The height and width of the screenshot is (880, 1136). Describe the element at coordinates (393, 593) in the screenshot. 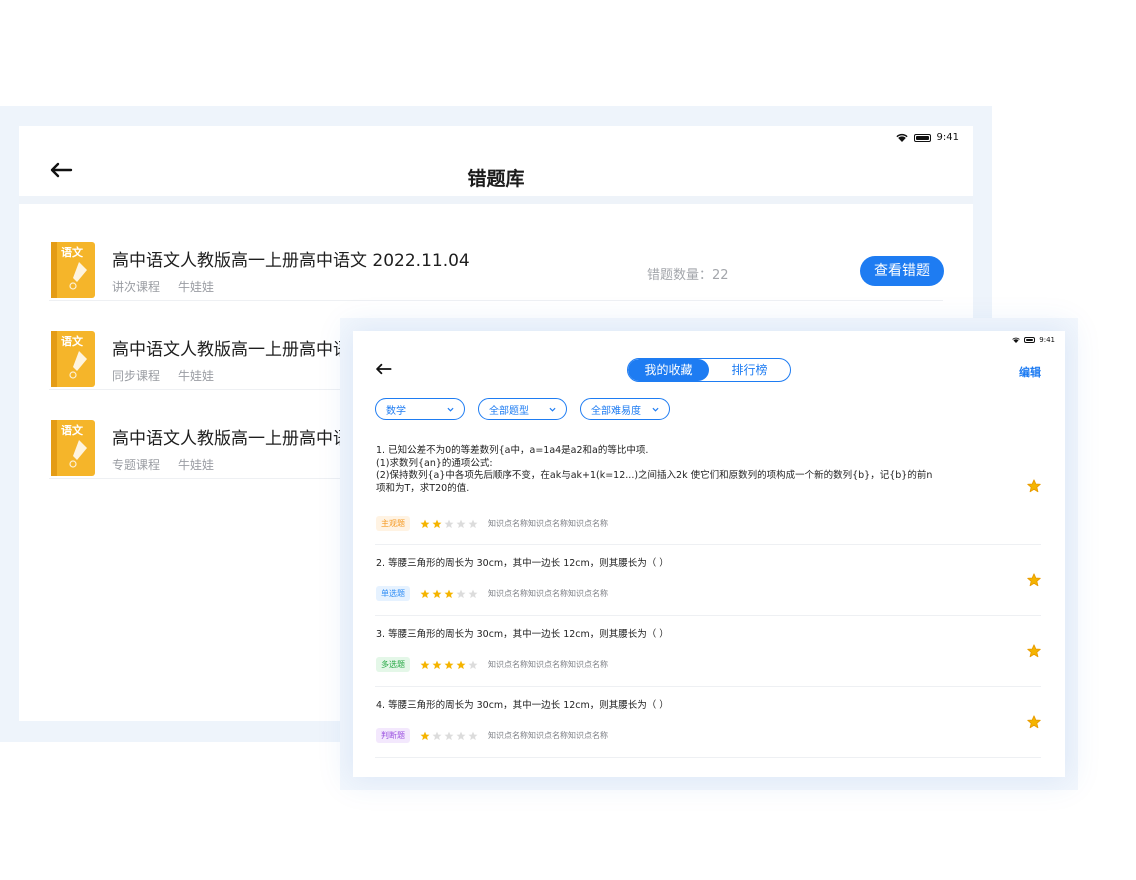

I see `question-type-tag: 单选题` at that location.